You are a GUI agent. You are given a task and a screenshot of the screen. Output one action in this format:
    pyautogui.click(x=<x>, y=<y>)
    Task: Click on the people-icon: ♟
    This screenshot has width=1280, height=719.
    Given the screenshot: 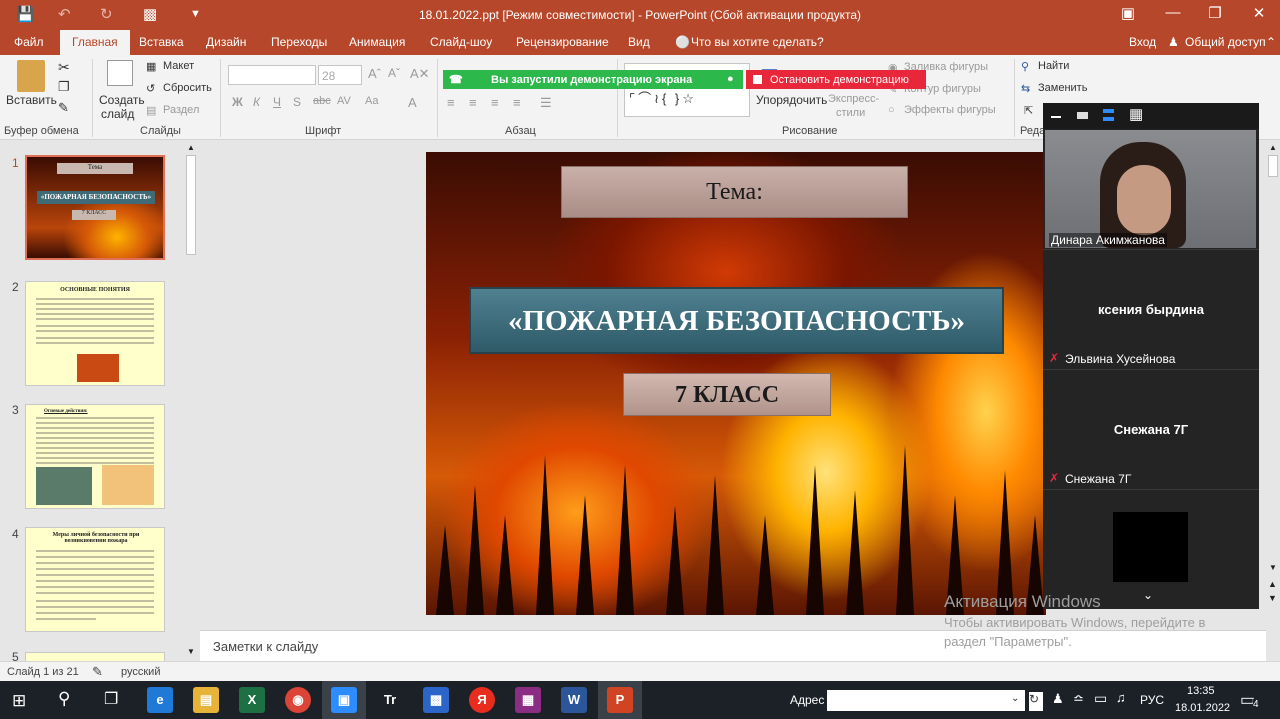 What is the action you would take?
    pyautogui.click(x=1058, y=699)
    